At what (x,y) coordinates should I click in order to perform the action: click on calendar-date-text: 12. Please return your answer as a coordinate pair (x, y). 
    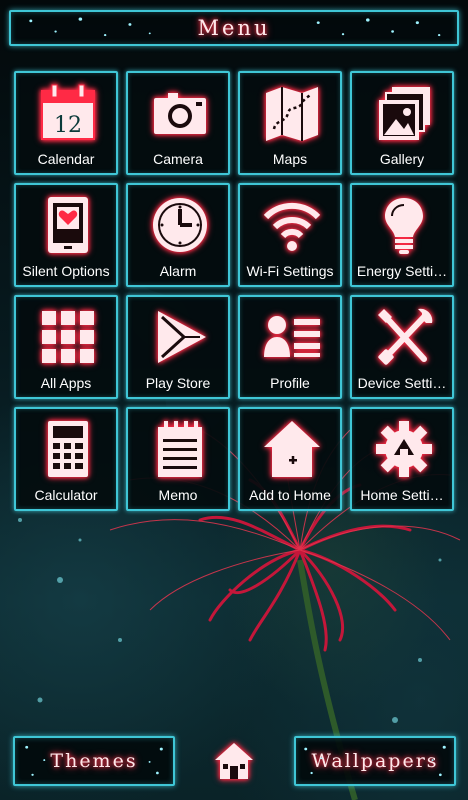
    Looking at the image, I should click on (68, 125).